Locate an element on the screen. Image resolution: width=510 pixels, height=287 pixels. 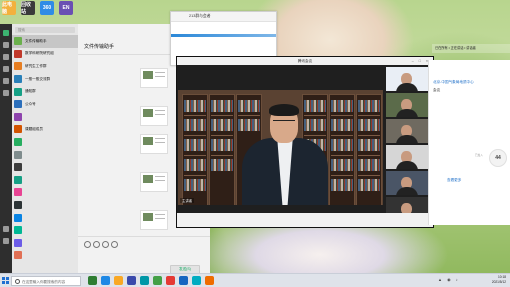
system-tray-icons: ▲ ◉ ♪ is located at coordinates (449, 279).